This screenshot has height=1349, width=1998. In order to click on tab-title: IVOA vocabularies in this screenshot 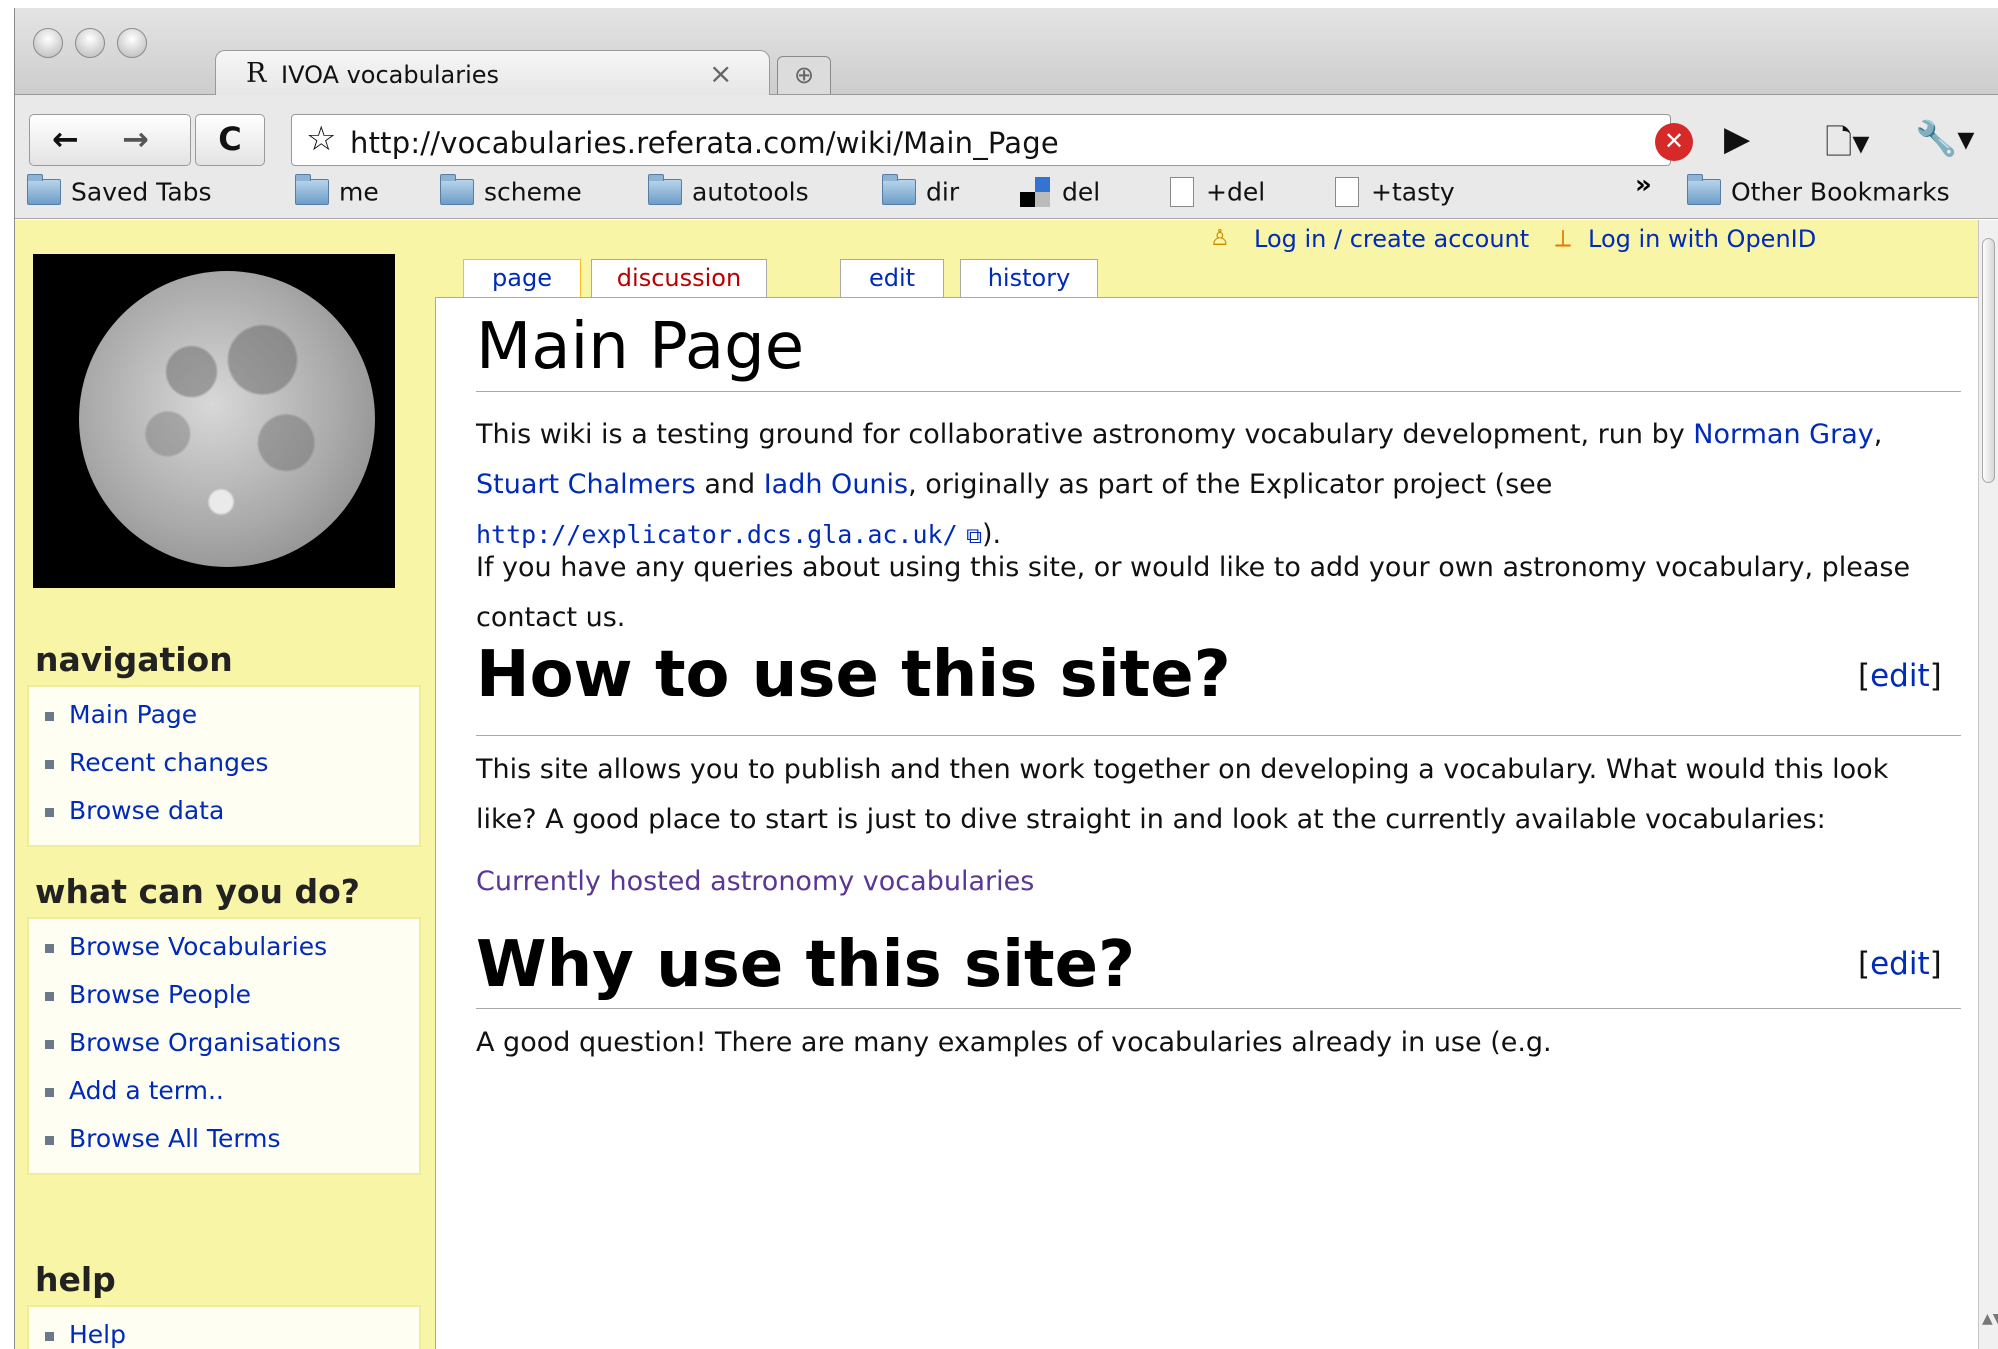, I will do `click(390, 75)`.